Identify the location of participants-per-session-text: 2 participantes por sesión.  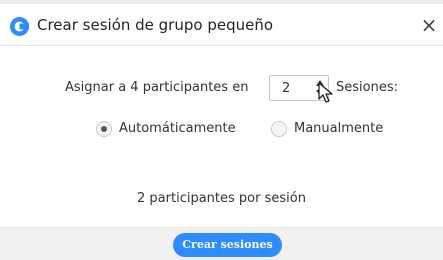
(221, 198).